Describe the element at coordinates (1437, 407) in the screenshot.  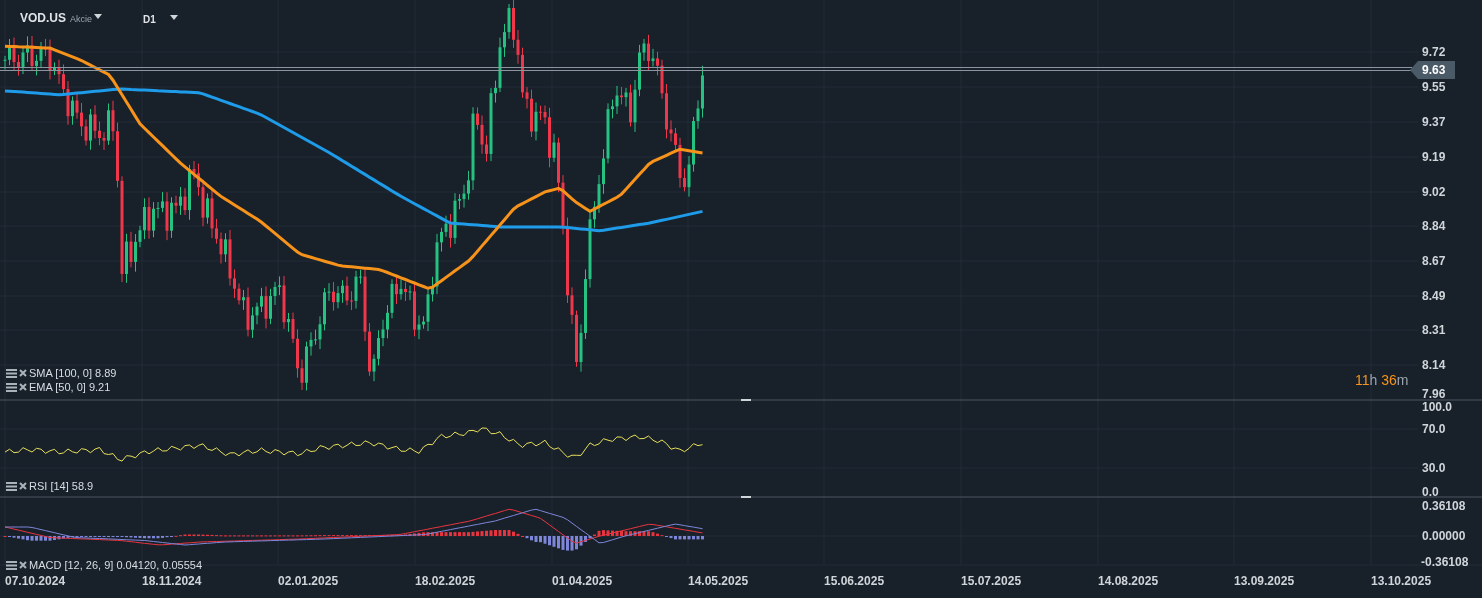
I see `rsi-axis-label: 100.0` at that location.